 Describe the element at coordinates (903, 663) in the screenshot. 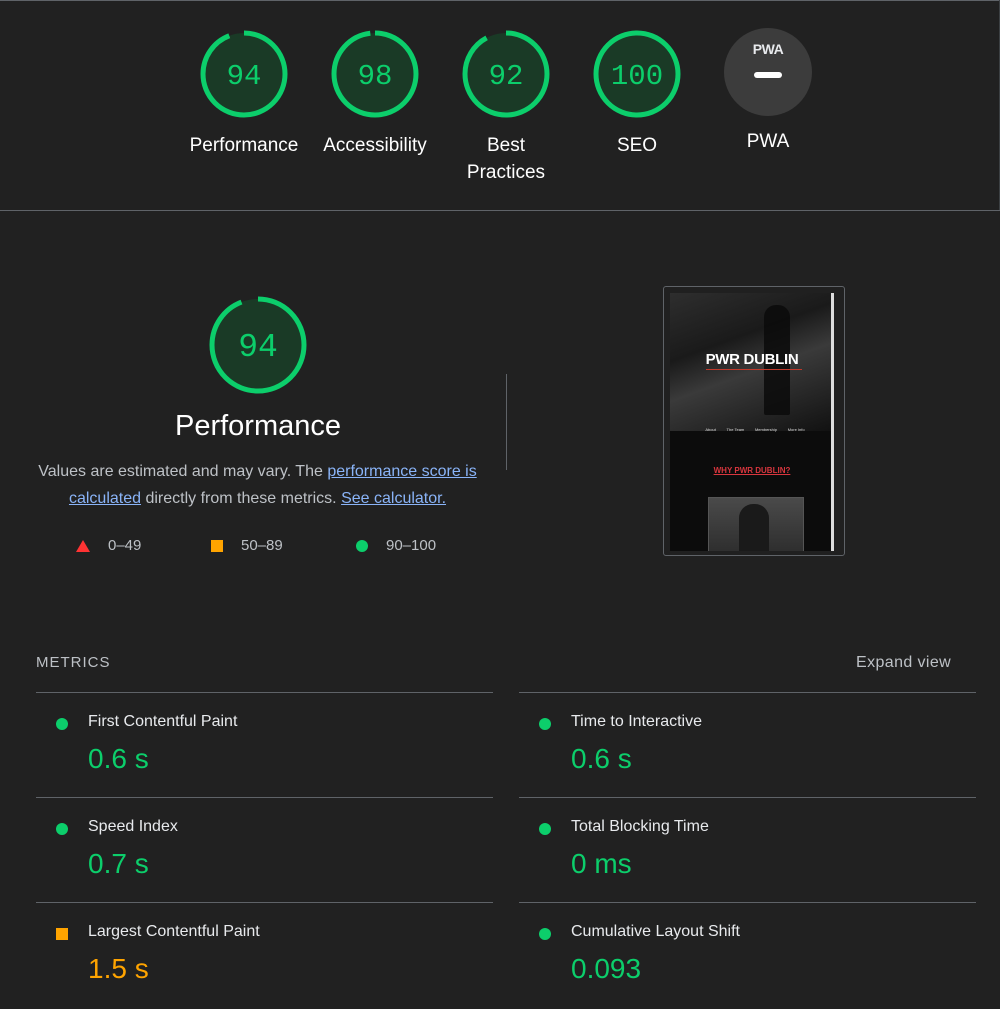

I see `expand-view-toggle: Expand view` at that location.